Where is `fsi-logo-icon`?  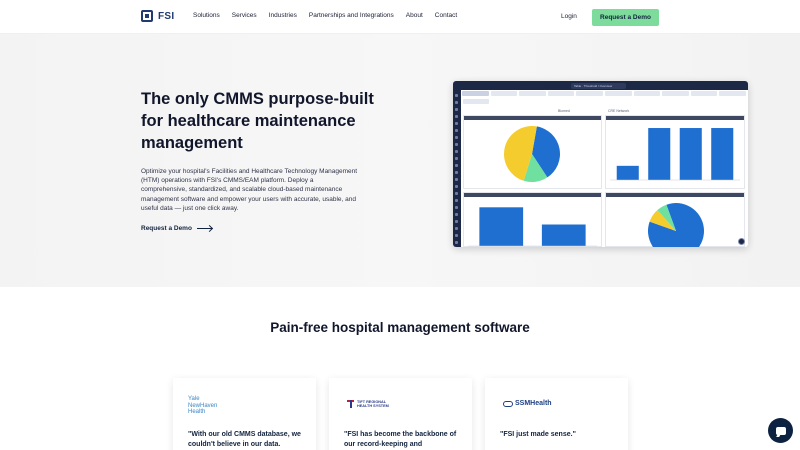 fsi-logo-icon is located at coordinates (147, 16).